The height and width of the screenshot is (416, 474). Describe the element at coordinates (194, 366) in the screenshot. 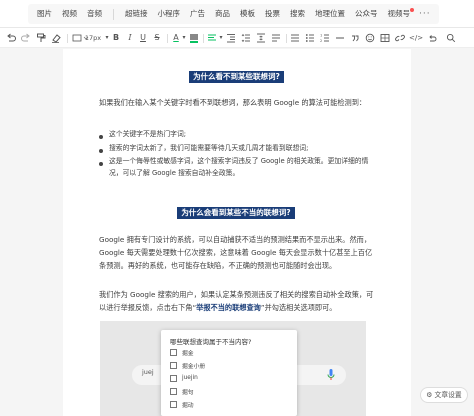

I see `option-label: 掘金小册` at that location.